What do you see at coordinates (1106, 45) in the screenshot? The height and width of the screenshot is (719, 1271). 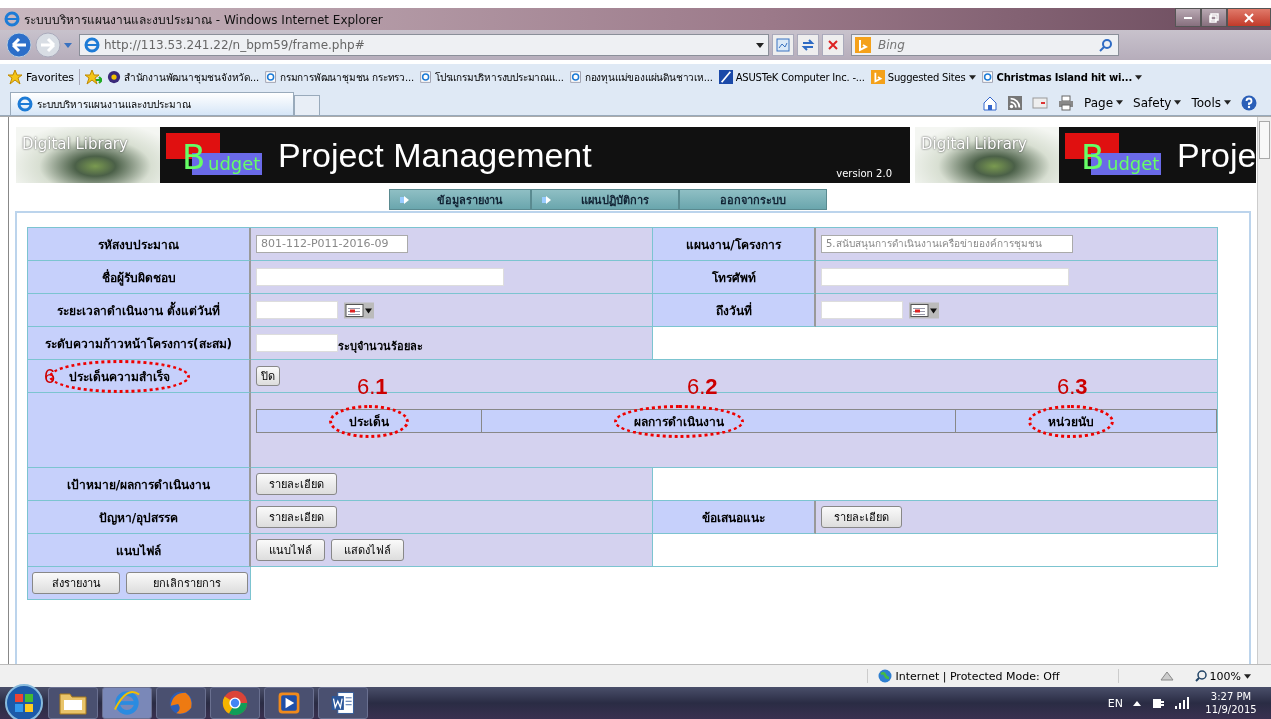 I see `search-icon` at bounding box center [1106, 45].